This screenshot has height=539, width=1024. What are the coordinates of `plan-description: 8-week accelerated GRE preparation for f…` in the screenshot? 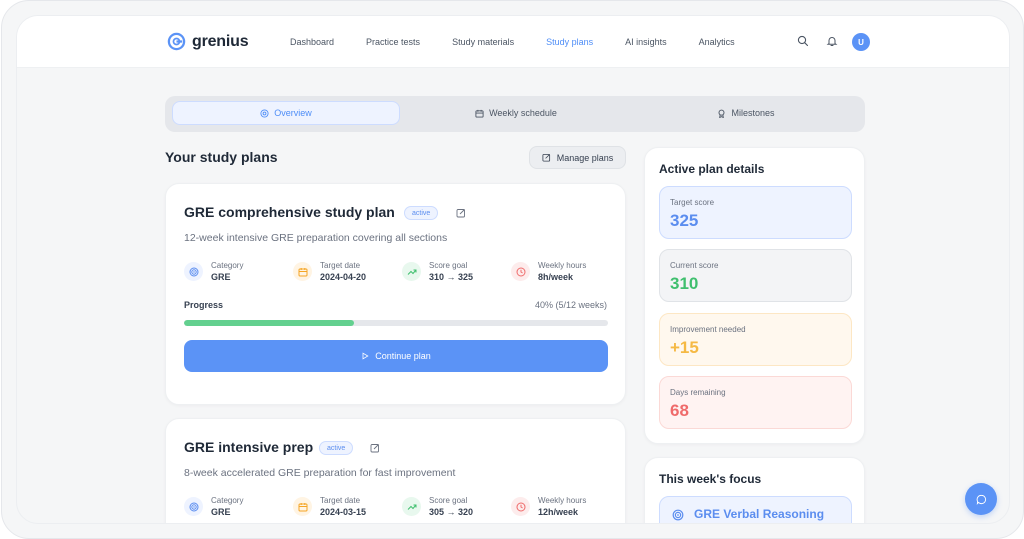 It's located at (320, 473).